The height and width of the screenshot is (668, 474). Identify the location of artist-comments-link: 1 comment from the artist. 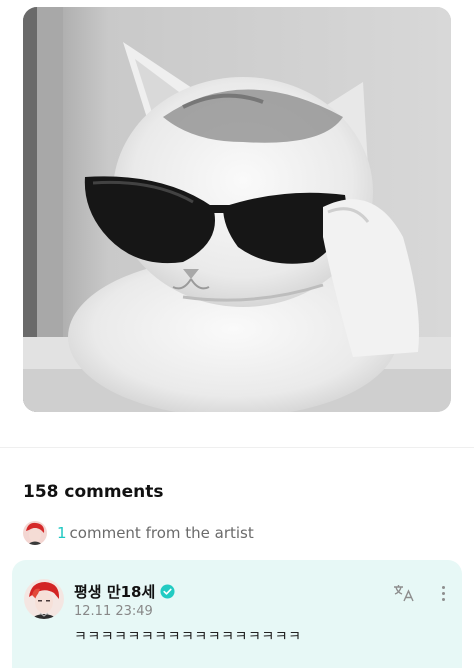
(138, 533).